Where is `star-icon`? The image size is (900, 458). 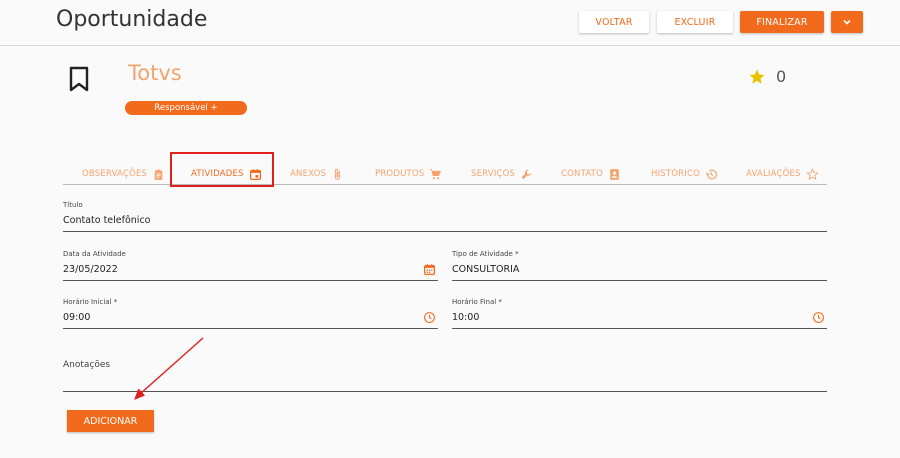
star-icon is located at coordinates (757, 77).